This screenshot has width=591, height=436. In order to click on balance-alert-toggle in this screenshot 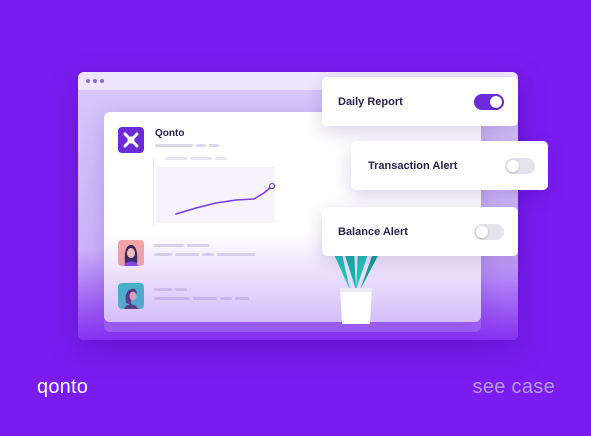, I will do `click(489, 231)`.